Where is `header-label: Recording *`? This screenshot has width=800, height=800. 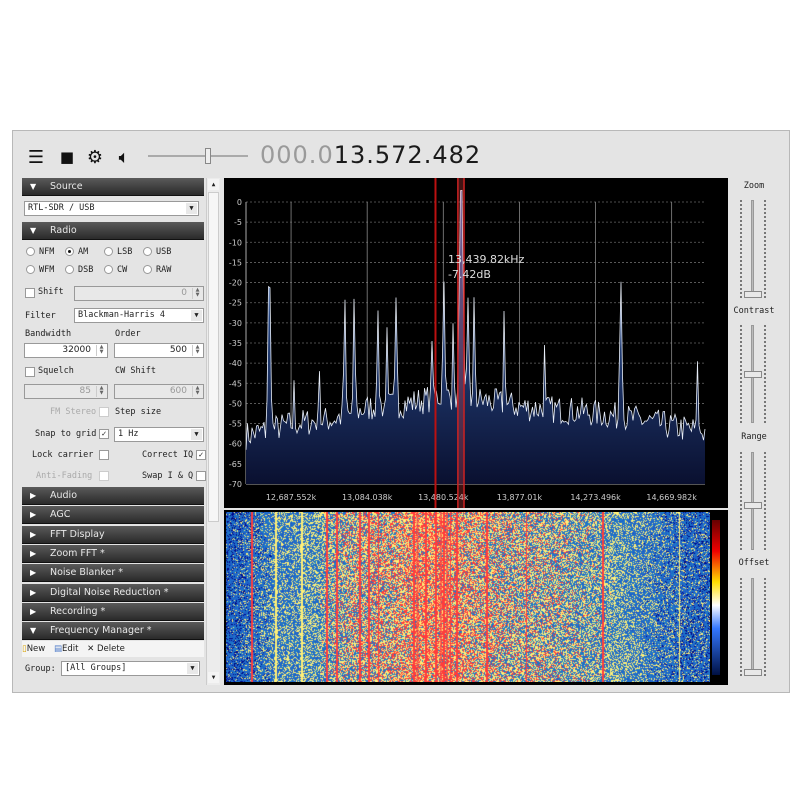 header-label: Recording * is located at coordinates (78, 611).